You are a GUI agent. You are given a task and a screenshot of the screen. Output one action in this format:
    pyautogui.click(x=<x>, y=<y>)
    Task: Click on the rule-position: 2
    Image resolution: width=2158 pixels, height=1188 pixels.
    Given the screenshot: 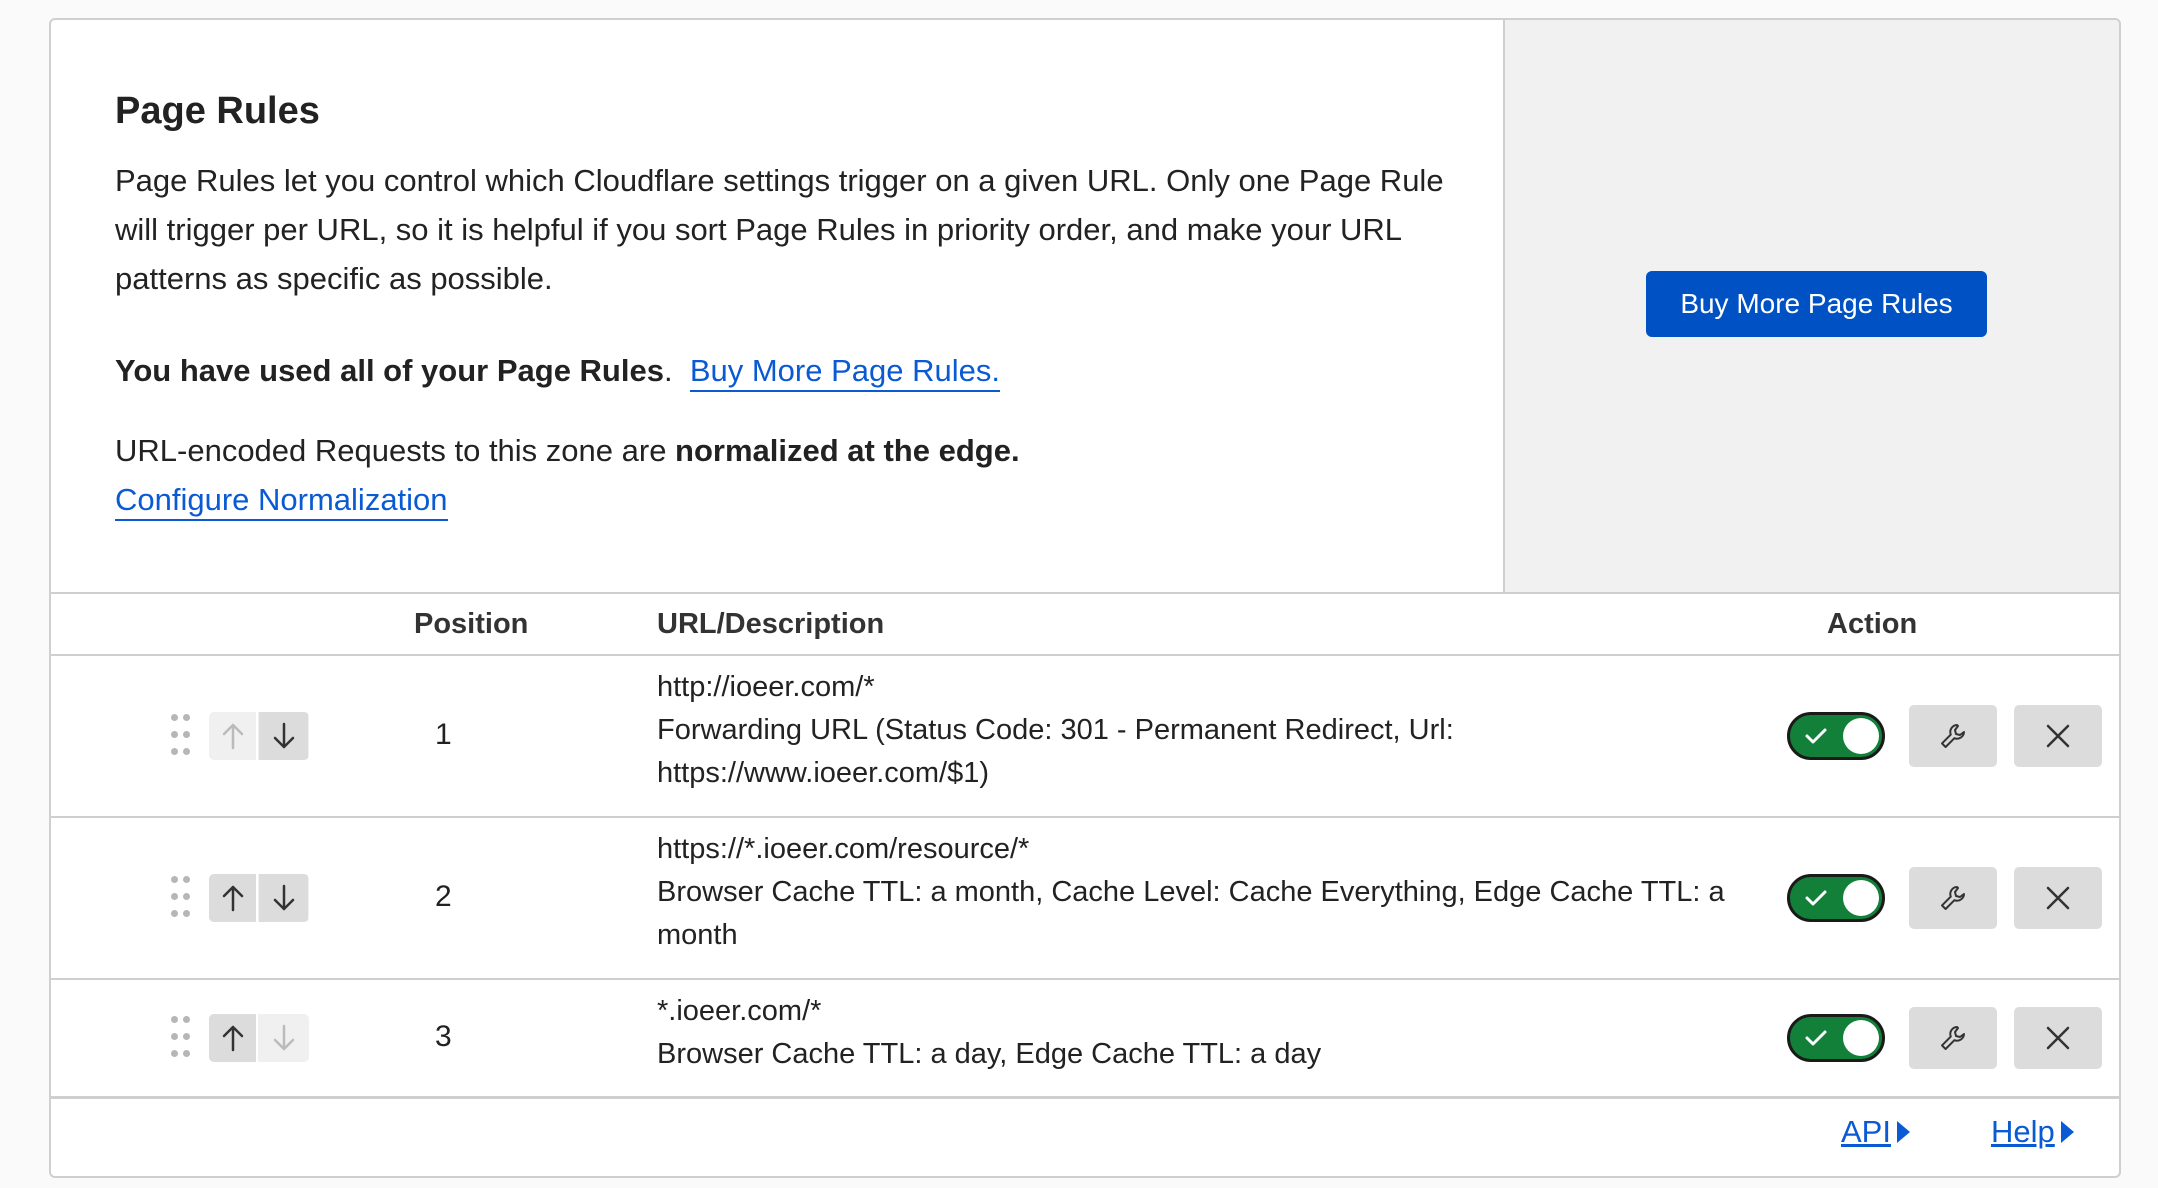 What is the action you would take?
    pyautogui.click(x=443, y=896)
    